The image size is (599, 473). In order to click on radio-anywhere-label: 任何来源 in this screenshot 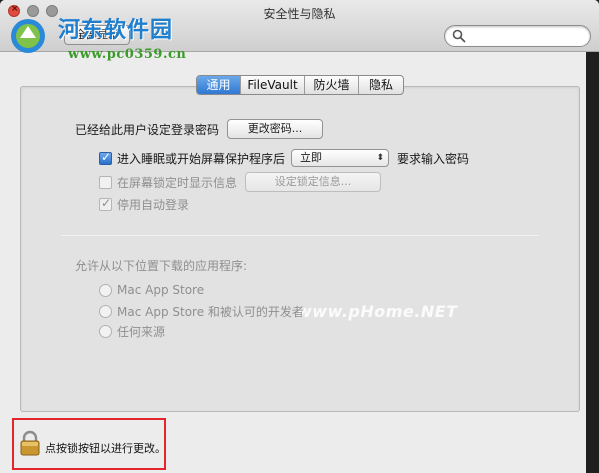, I will do `click(141, 332)`.